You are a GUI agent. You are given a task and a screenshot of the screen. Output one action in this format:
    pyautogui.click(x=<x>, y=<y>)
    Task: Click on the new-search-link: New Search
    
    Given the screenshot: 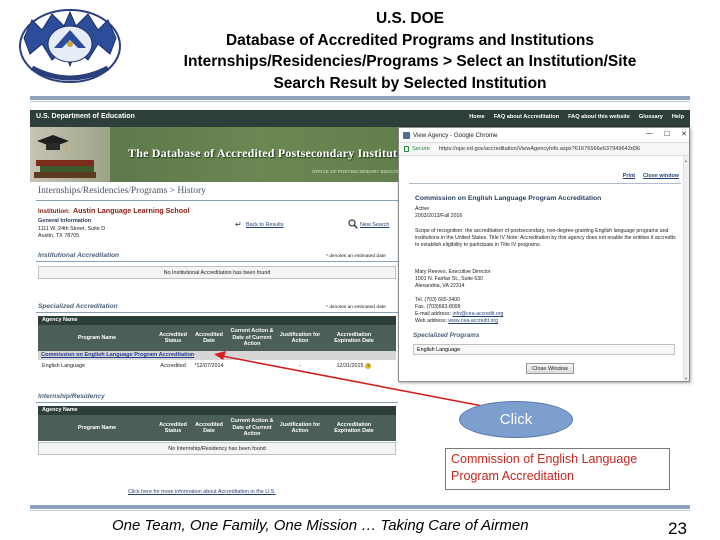 What is the action you would take?
    pyautogui.click(x=374, y=225)
    